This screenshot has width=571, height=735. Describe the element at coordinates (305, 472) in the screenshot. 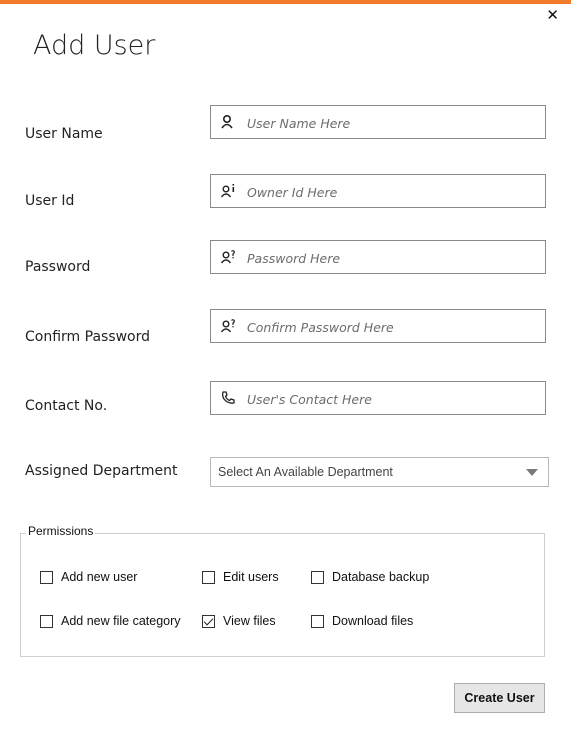

I see `department-selected-value: Select An Available Department` at that location.